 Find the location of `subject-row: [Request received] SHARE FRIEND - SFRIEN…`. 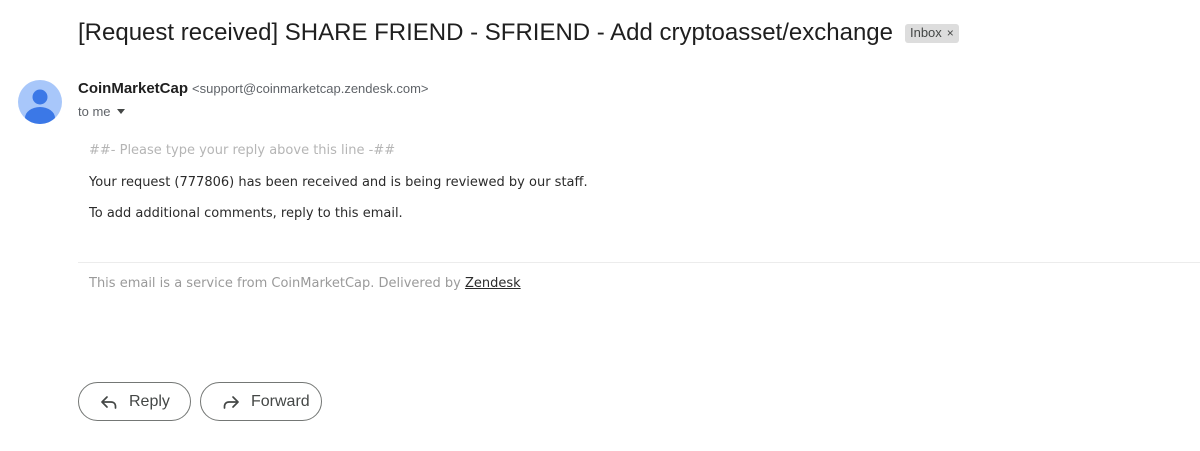

subject-row: [Request received] SHARE FRIEND - SFRIEN… is located at coordinates (518, 33).